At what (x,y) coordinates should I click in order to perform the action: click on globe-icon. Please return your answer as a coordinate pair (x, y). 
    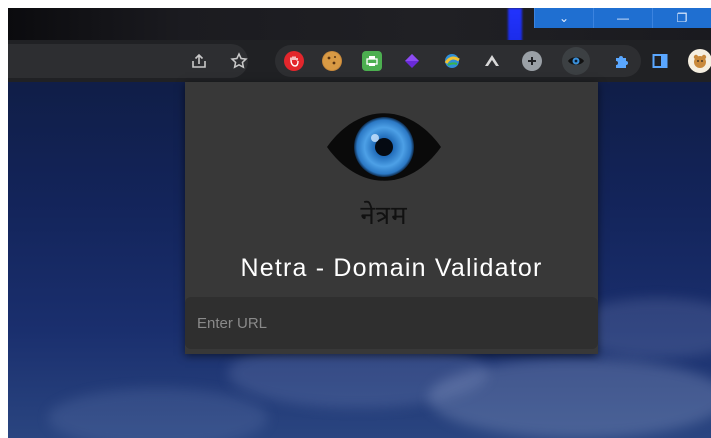
    Looking at the image, I should click on (452, 61).